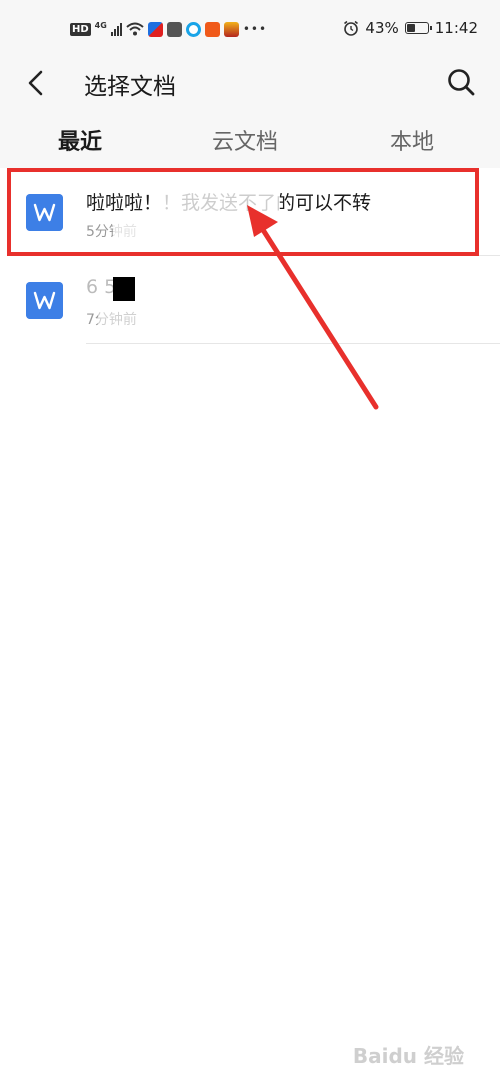  Describe the element at coordinates (408, 1056) in the screenshot. I see `watermark: Baidu 经验` at that location.